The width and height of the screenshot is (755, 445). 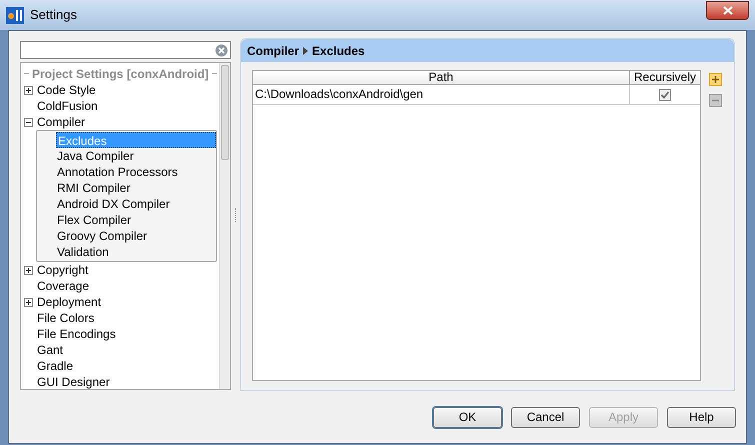 What do you see at coordinates (701, 417) in the screenshot?
I see `dialog-button: Help` at bounding box center [701, 417].